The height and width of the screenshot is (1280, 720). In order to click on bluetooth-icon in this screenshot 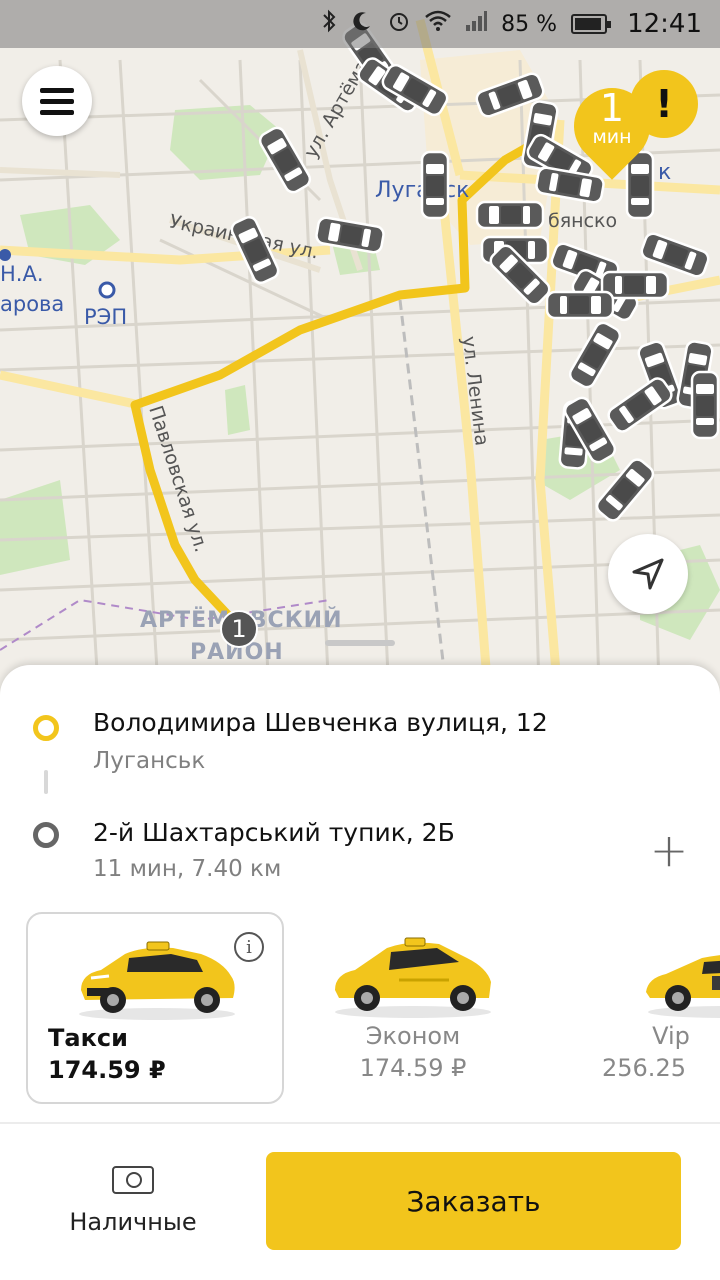, I will do `click(329, 24)`.